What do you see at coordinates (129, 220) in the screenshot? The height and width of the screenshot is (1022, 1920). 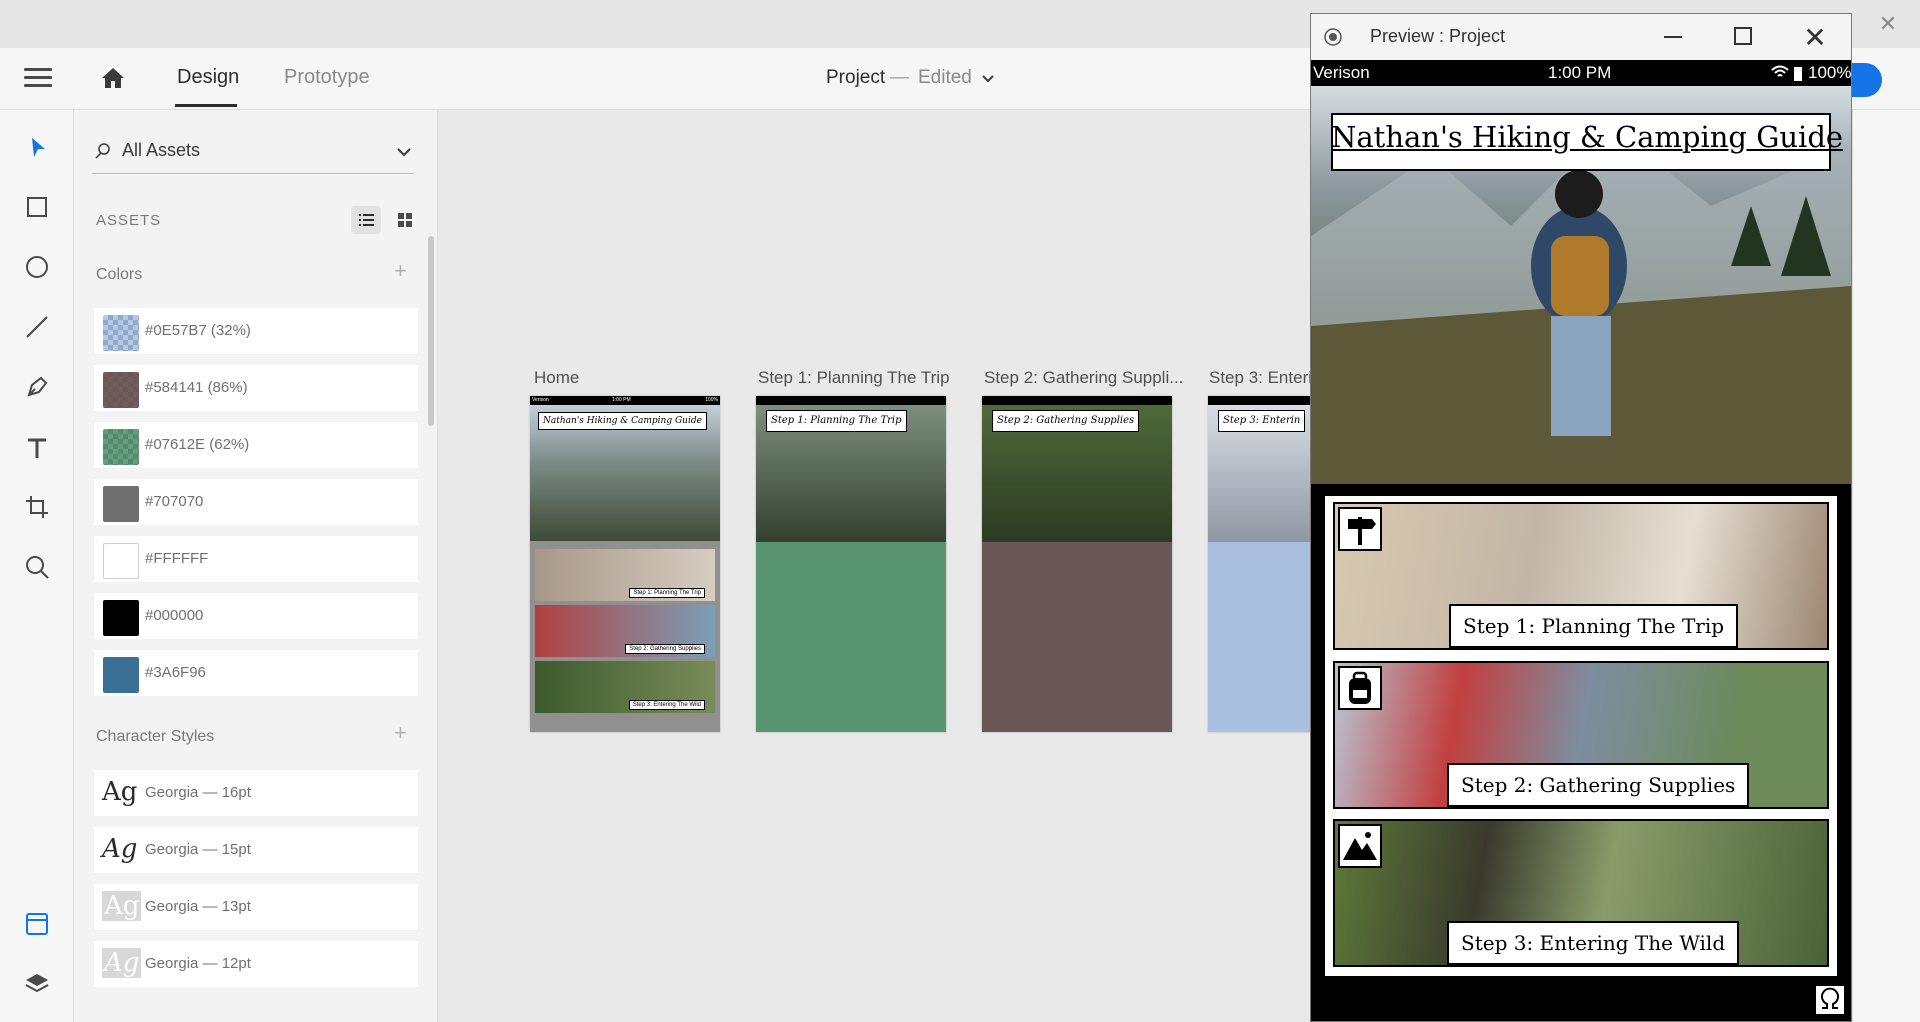 I see `assets-heading: ASSETS` at bounding box center [129, 220].